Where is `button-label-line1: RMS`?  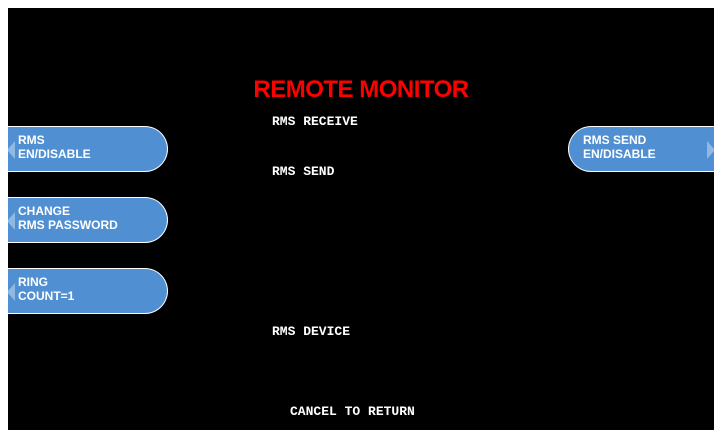 button-label-line1: RMS is located at coordinates (31, 140).